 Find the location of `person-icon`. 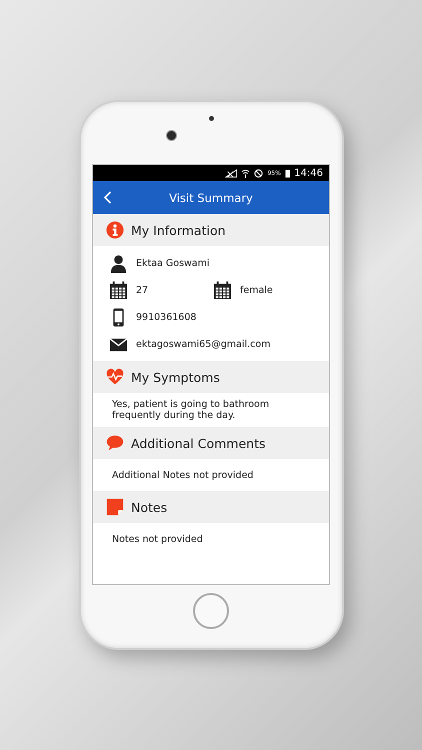

person-icon is located at coordinates (118, 263).